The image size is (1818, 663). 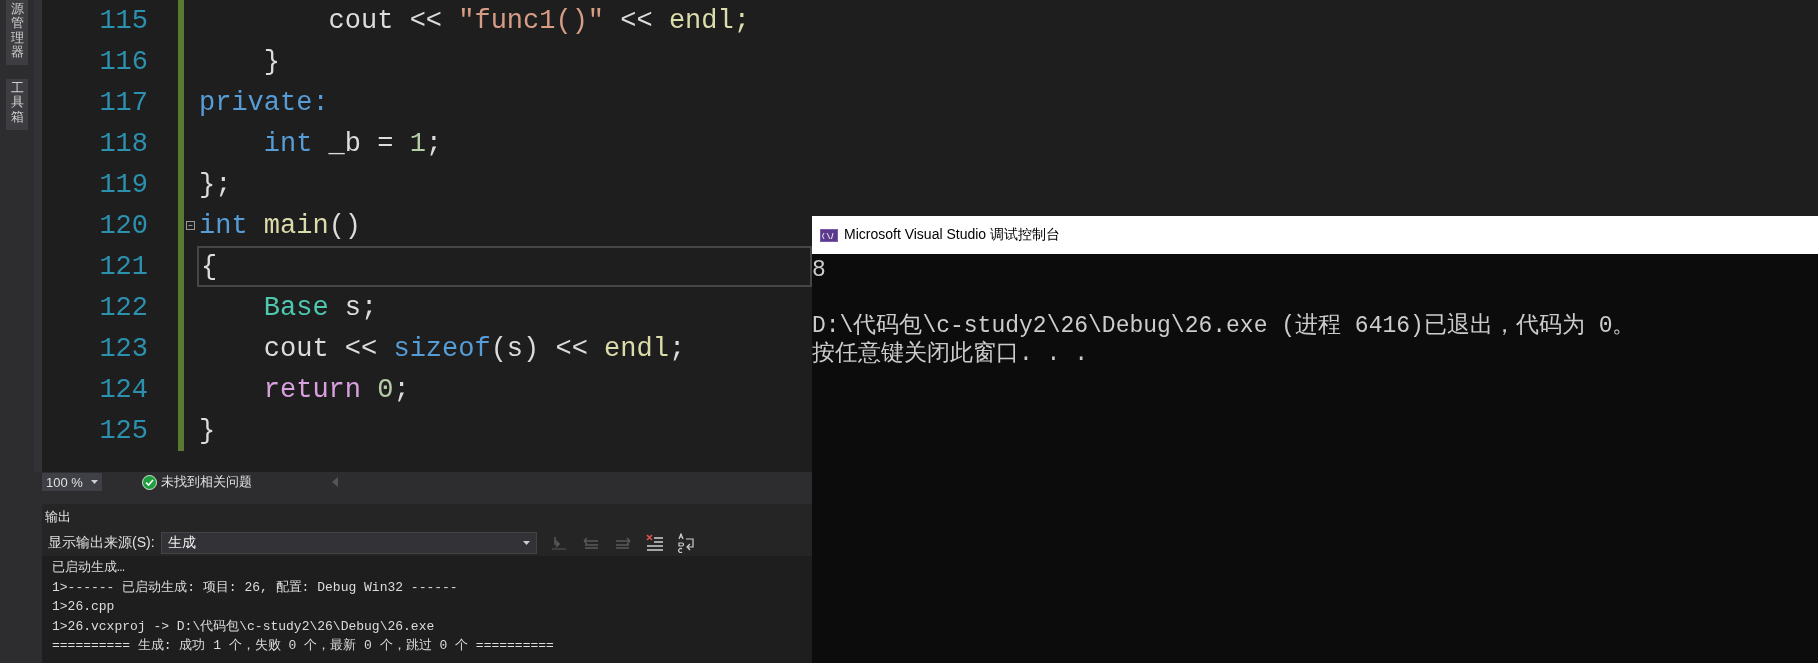 What do you see at coordinates (84, 607) in the screenshot?
I see `output-line: 1>26.cpp` at bounding box center [84, 607].